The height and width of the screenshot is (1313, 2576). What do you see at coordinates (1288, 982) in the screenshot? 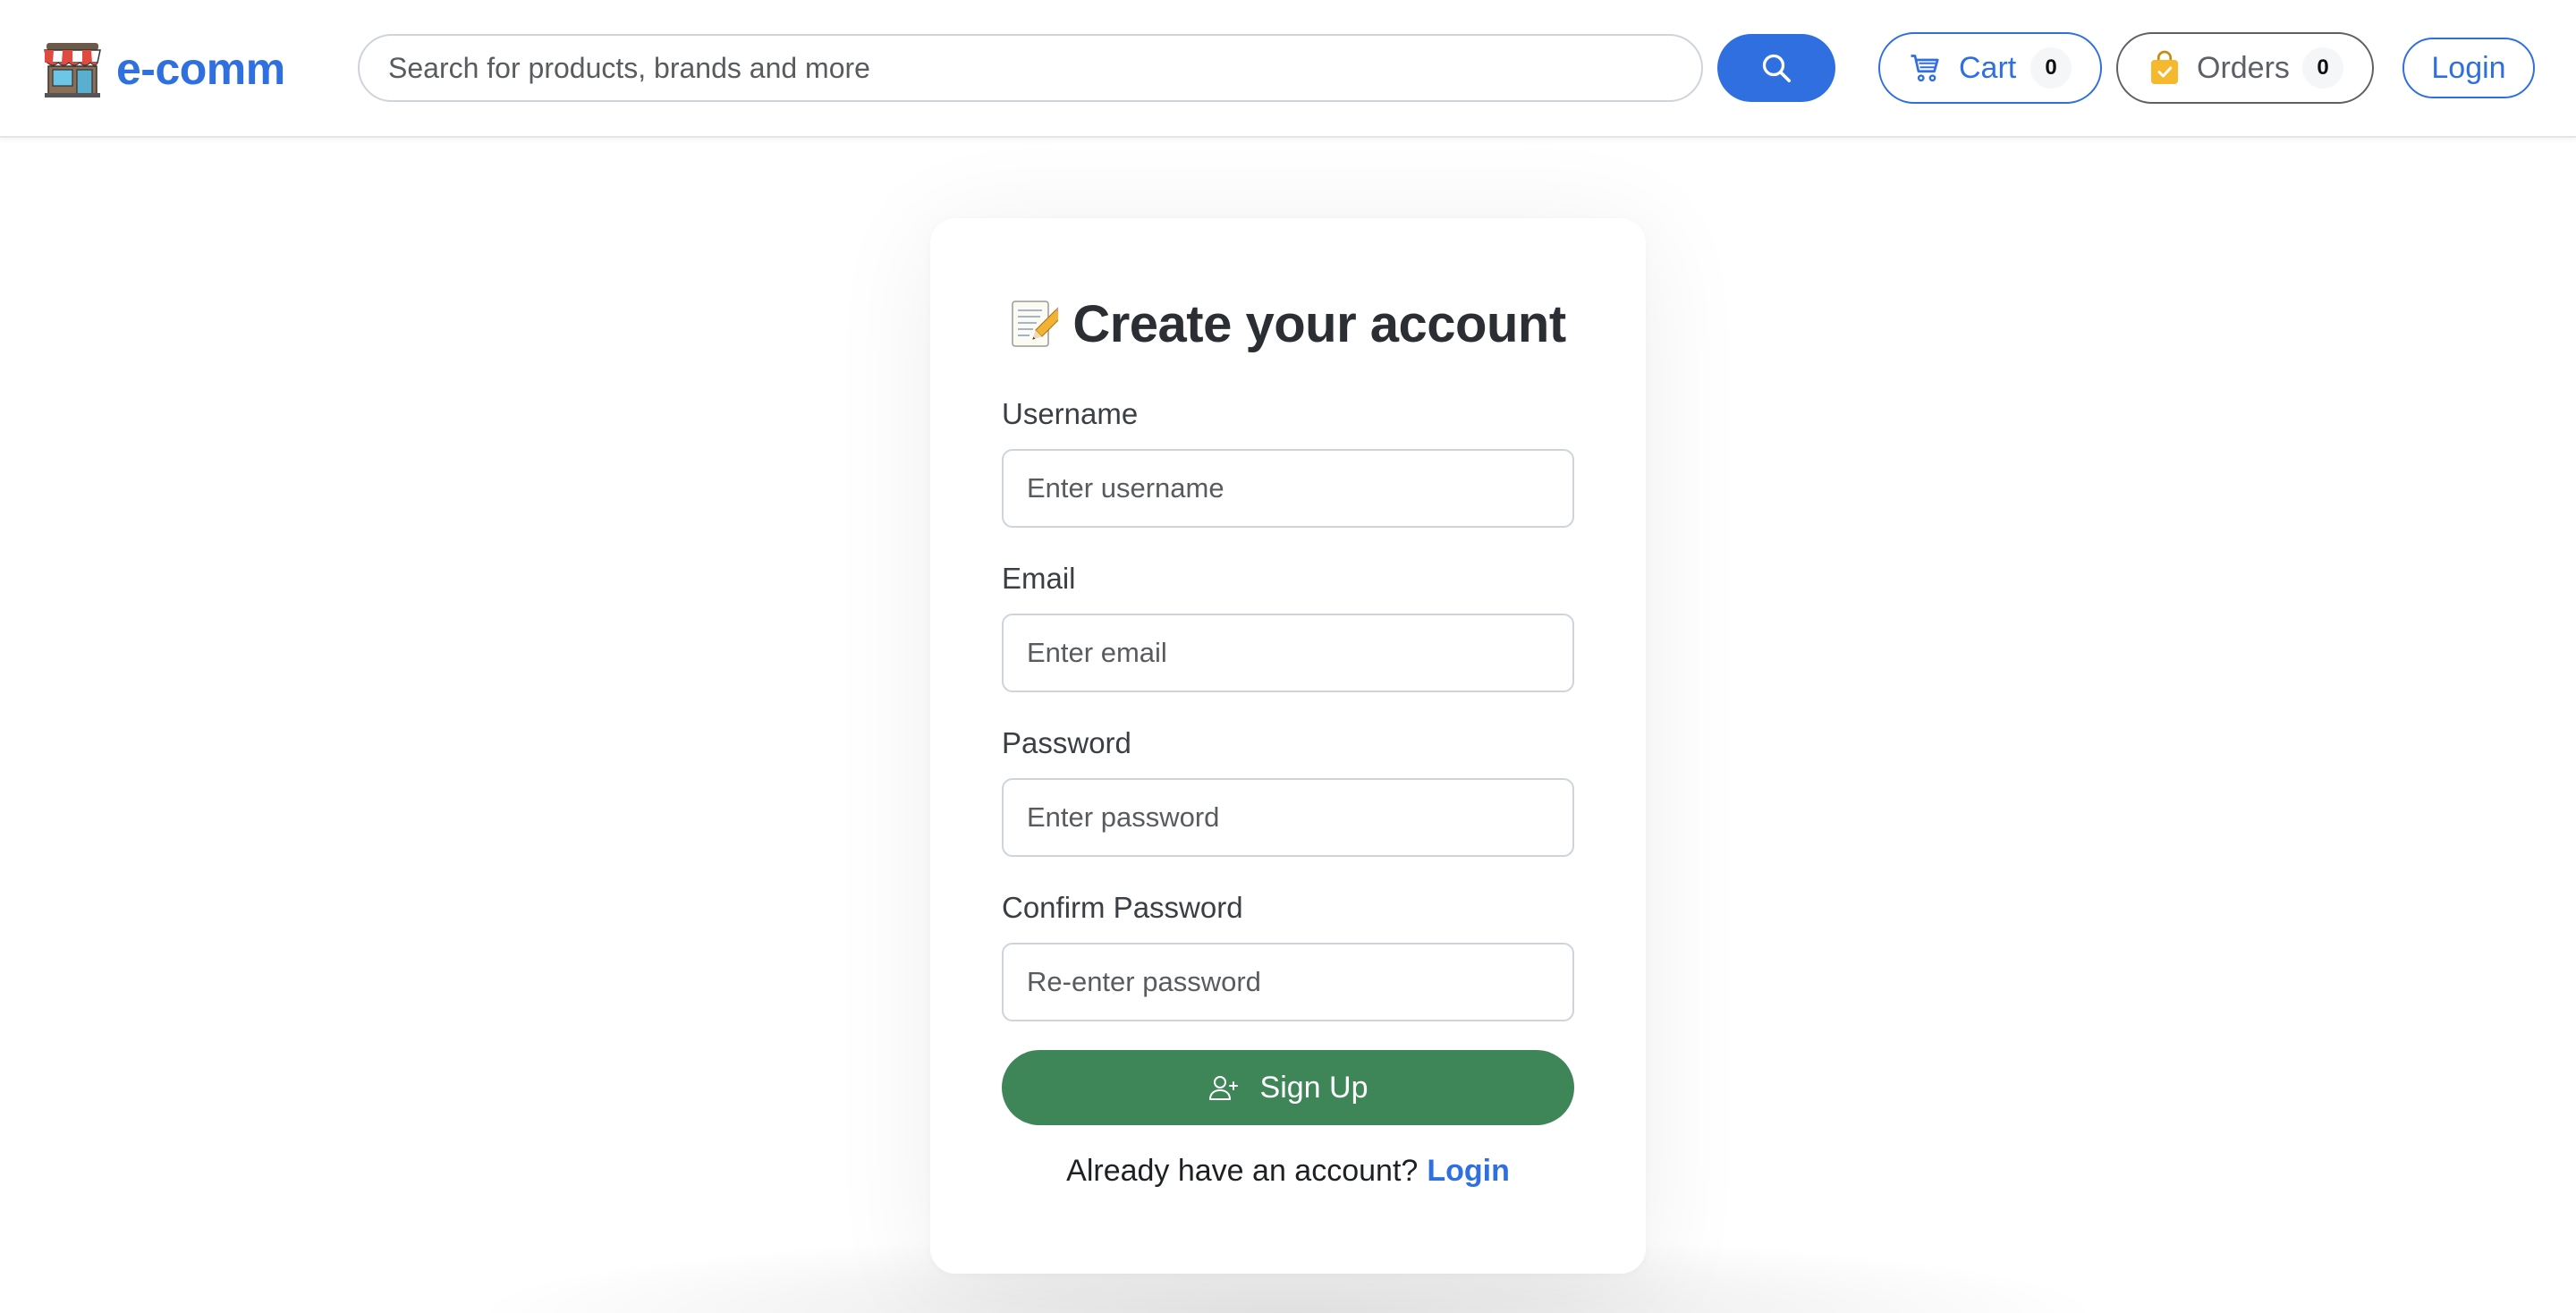
I see `confirm-password-field` at bounding box center [1288, 982].